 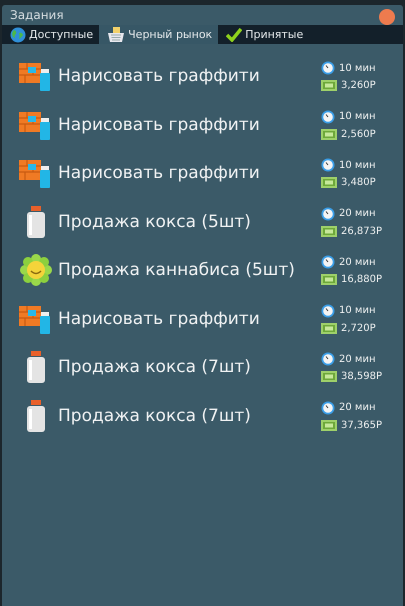 What do you see at coordinates (234, 35) in the screenshot?
I see `checkmark-icon` at bounding box center [234, 35].